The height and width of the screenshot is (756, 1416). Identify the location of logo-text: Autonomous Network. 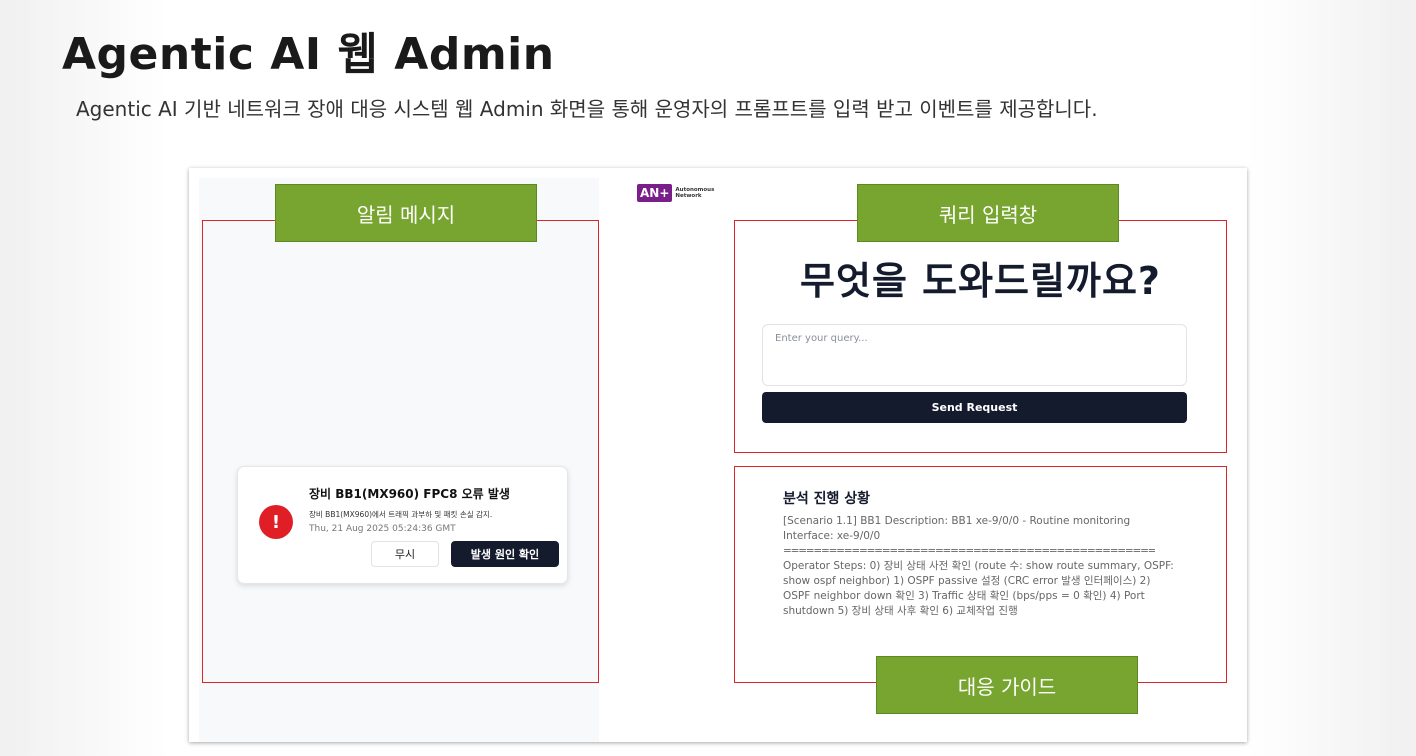
(694, 193).